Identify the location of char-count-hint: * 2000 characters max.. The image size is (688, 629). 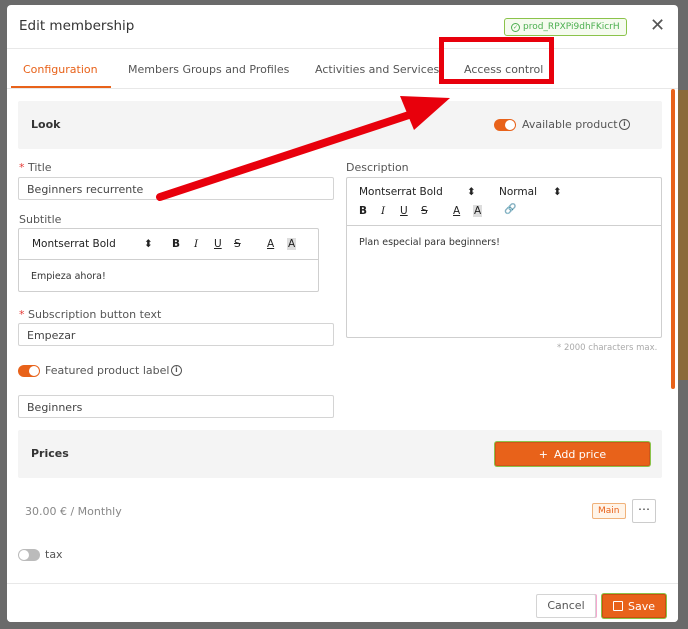
(607, 348).